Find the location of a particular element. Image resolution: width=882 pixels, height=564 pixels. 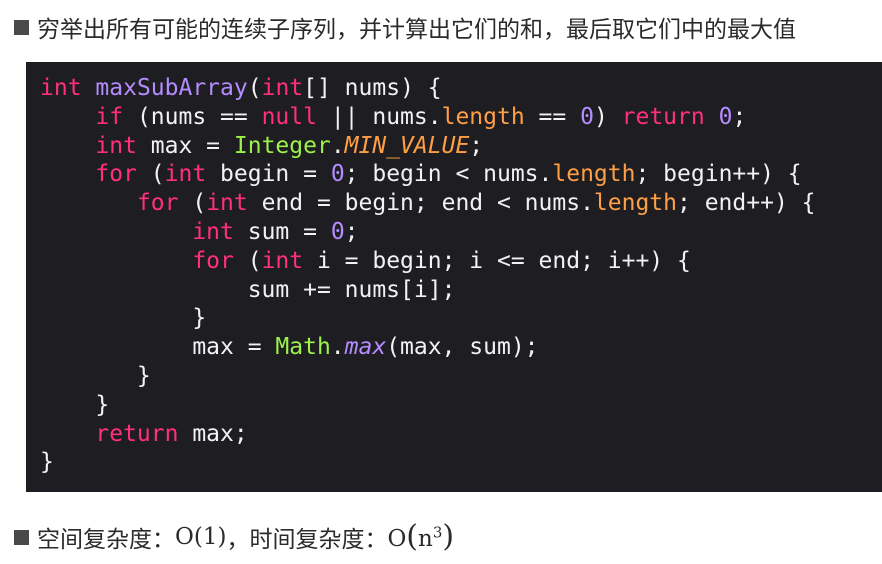

code-token-plain: [] nums) { is located at coordinates (372, 88).